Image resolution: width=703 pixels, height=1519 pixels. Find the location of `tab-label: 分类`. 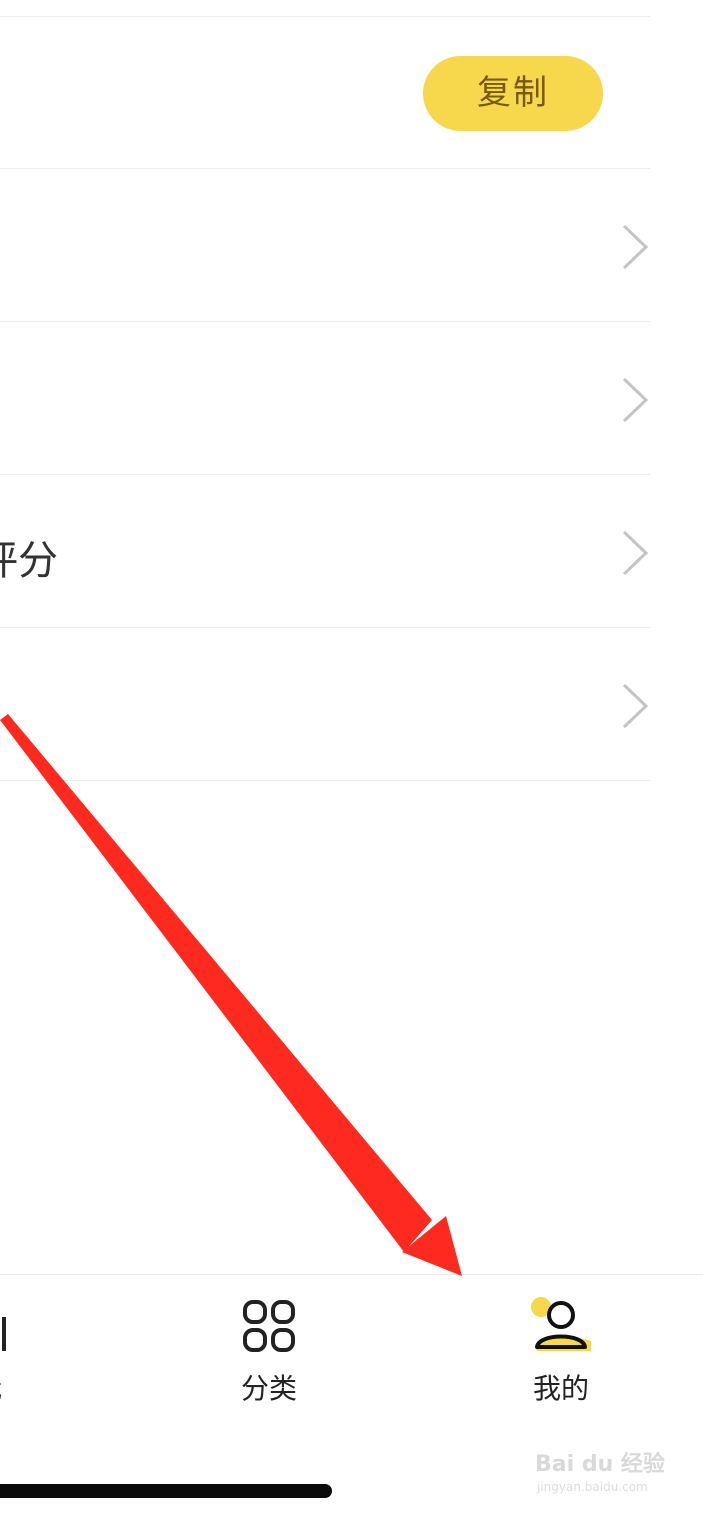

tab-label: 分类 is located at coordinates (268, 1388).